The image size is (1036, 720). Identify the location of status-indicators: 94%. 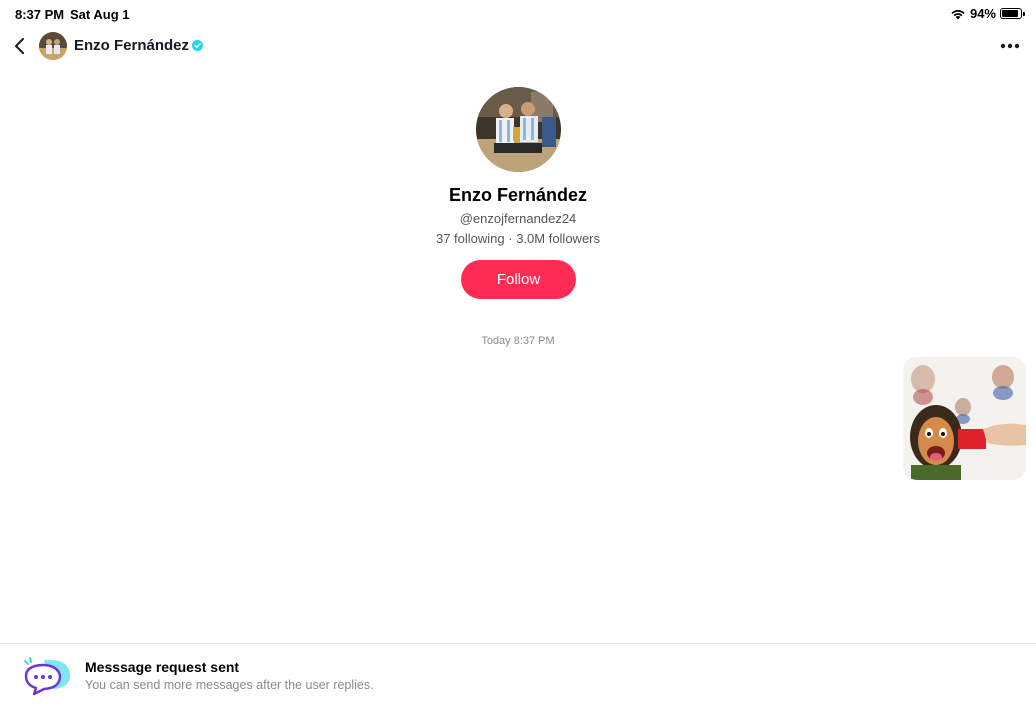
(987, 13).